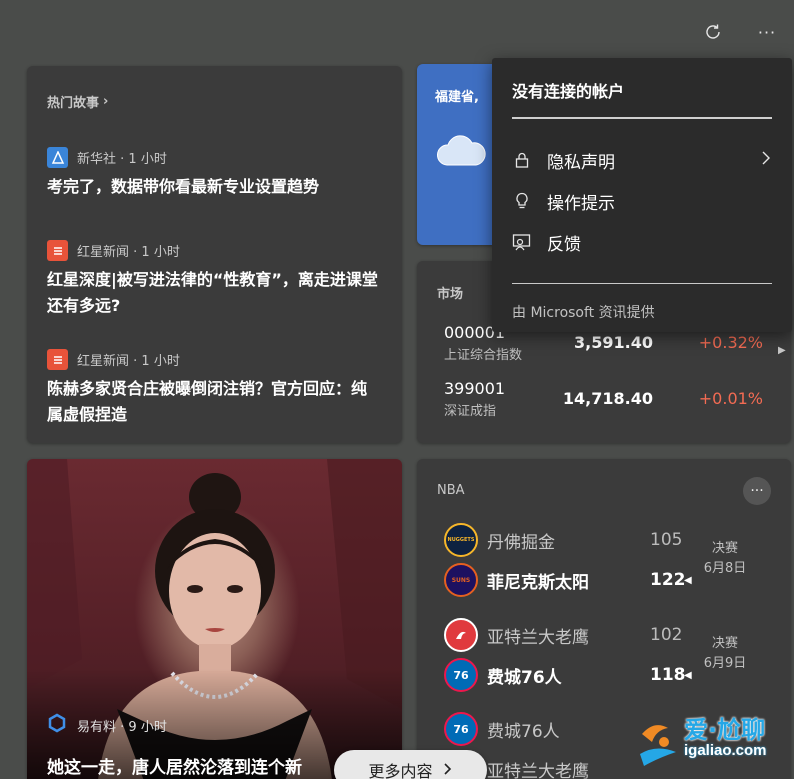  What do you see at coordinates (730, 398) in the screenshot?
I see `stock-change: +0.01%` at bounding box center [730, 398].